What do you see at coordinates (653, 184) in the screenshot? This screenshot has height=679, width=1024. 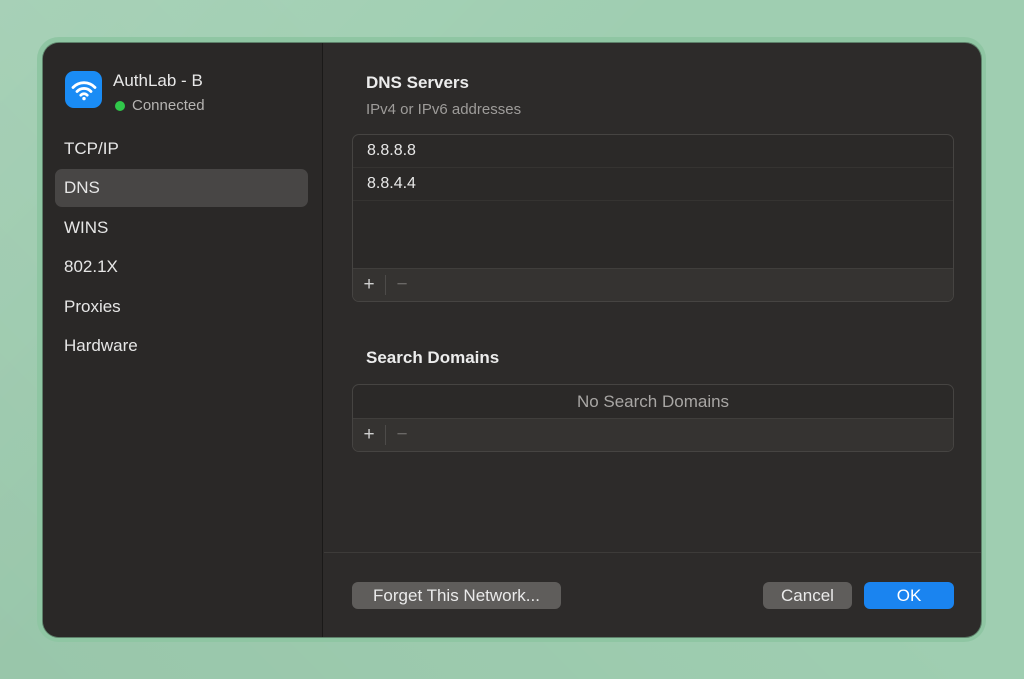 I see `dns-server-row: 8.8.4.4` at bounding box center [653, 184].